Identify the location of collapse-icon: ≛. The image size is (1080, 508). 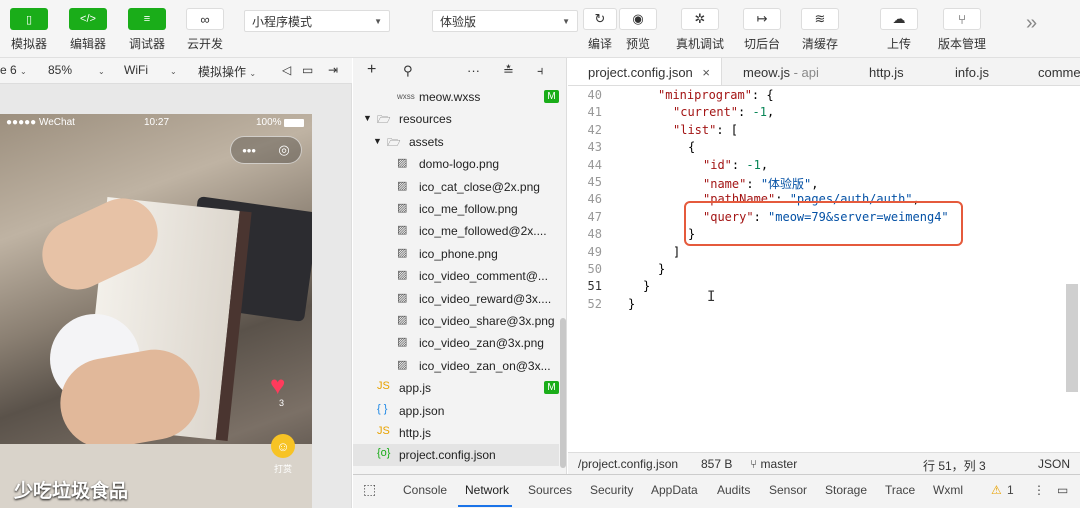
(508, 71).